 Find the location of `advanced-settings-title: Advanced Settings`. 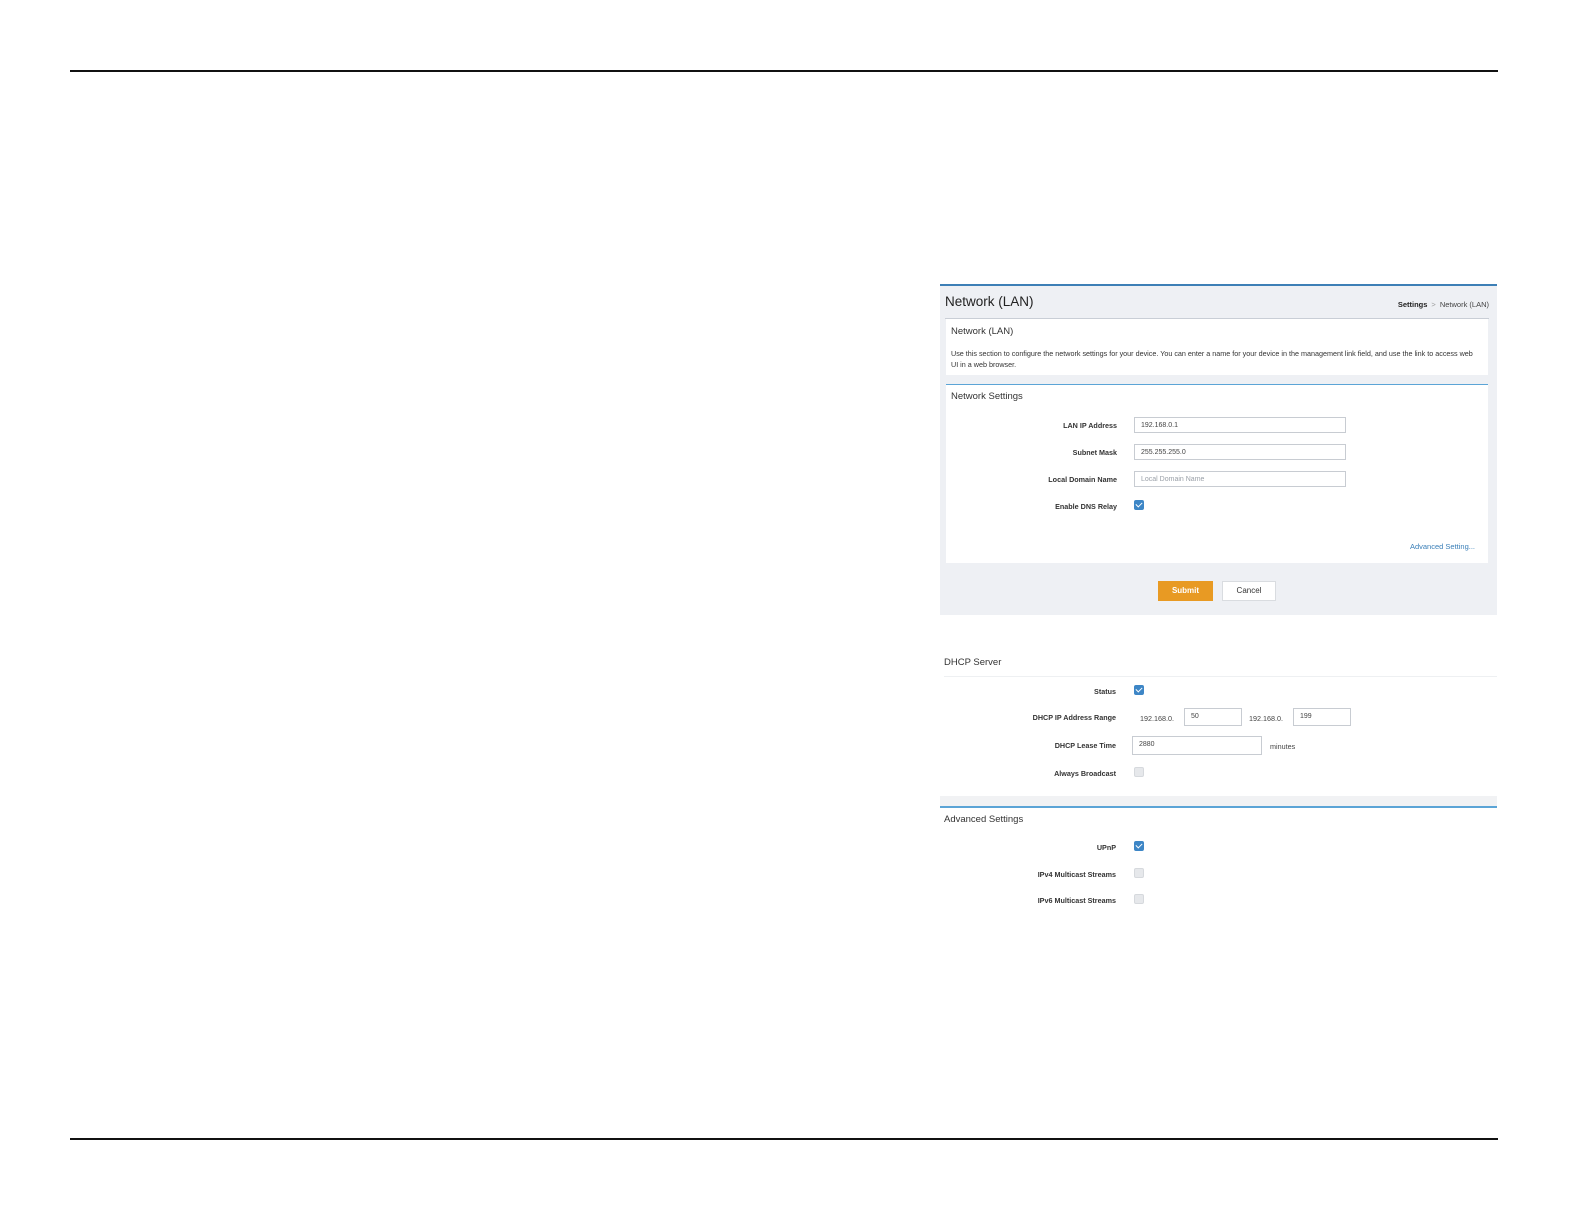

advanced-settings-title: Advanced Settings is located at coordinates (984, 819).